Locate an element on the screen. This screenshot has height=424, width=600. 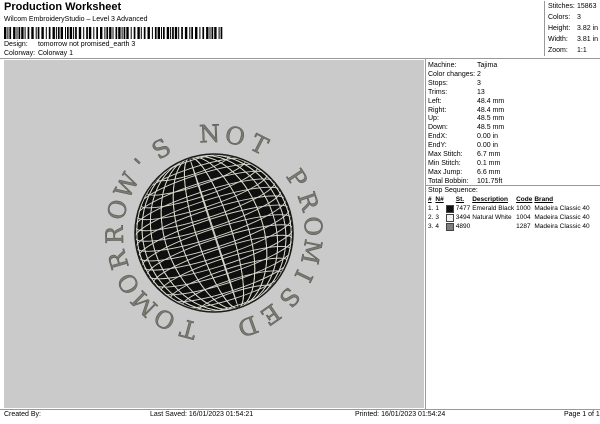
footer-divider is located at coordinates (300, 409).